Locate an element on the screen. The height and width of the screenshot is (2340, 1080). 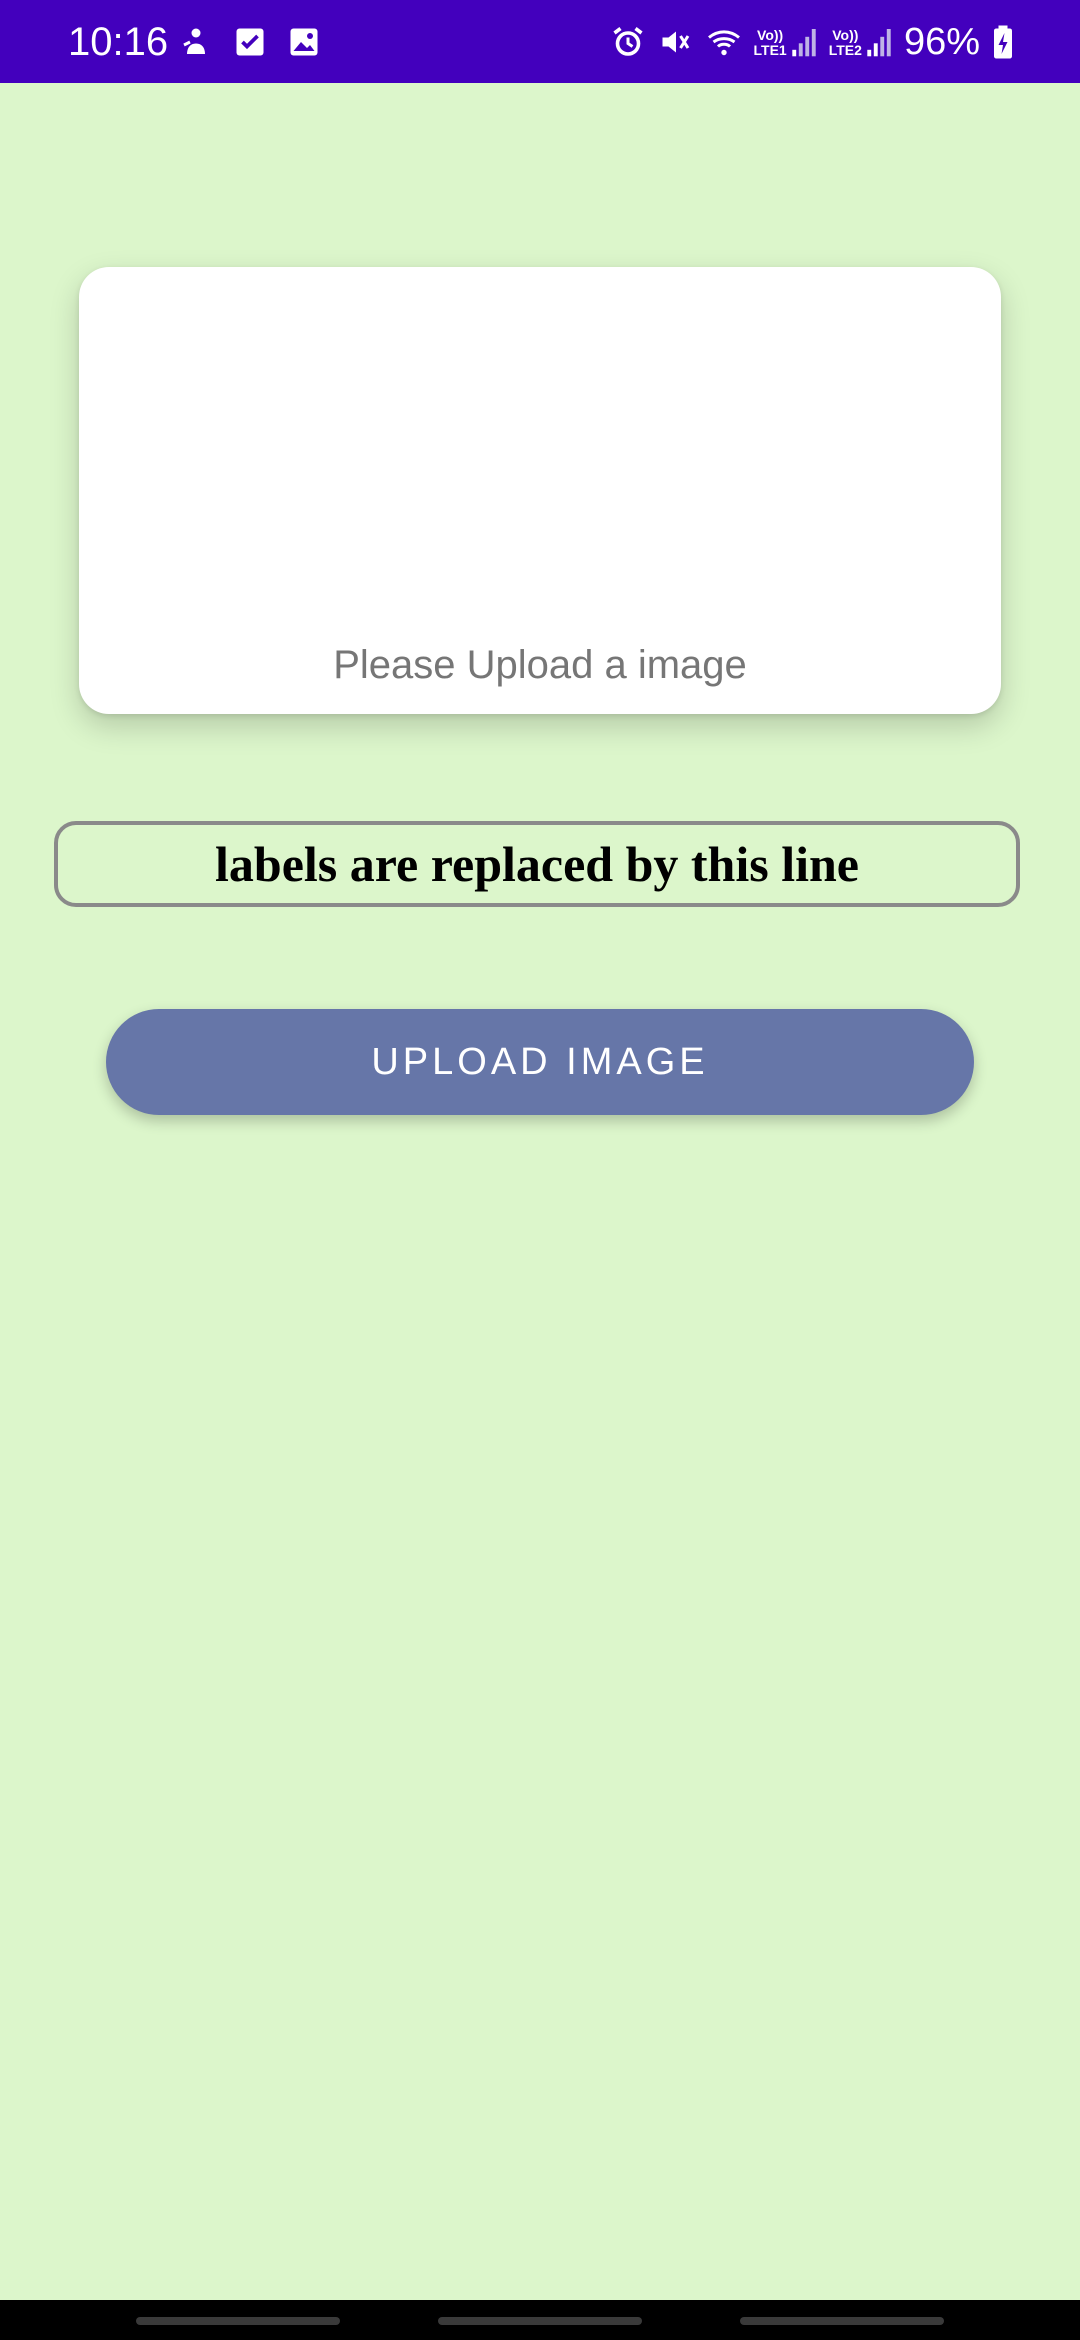
upload-image-button: UPLOAD IMAGE is located at coordinates (540, 1062).